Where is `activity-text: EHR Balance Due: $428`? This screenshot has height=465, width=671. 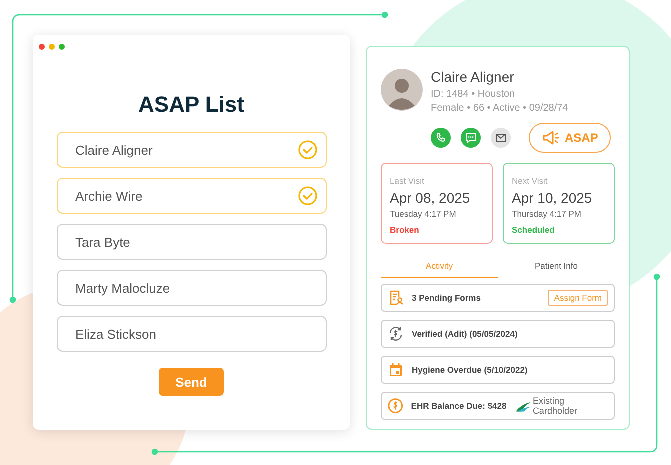 activity-text: EHR Balance Due: $428 is located at coordinates (459, 406).